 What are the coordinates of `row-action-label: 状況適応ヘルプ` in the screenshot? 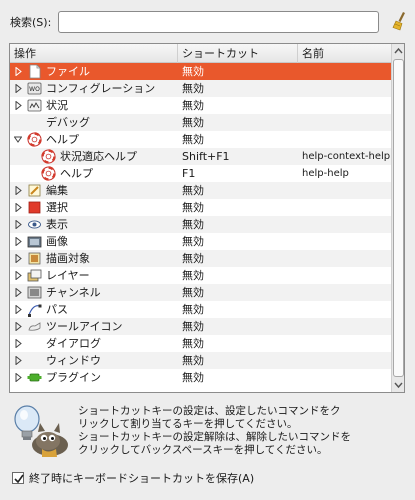 It's located at (98, 156).